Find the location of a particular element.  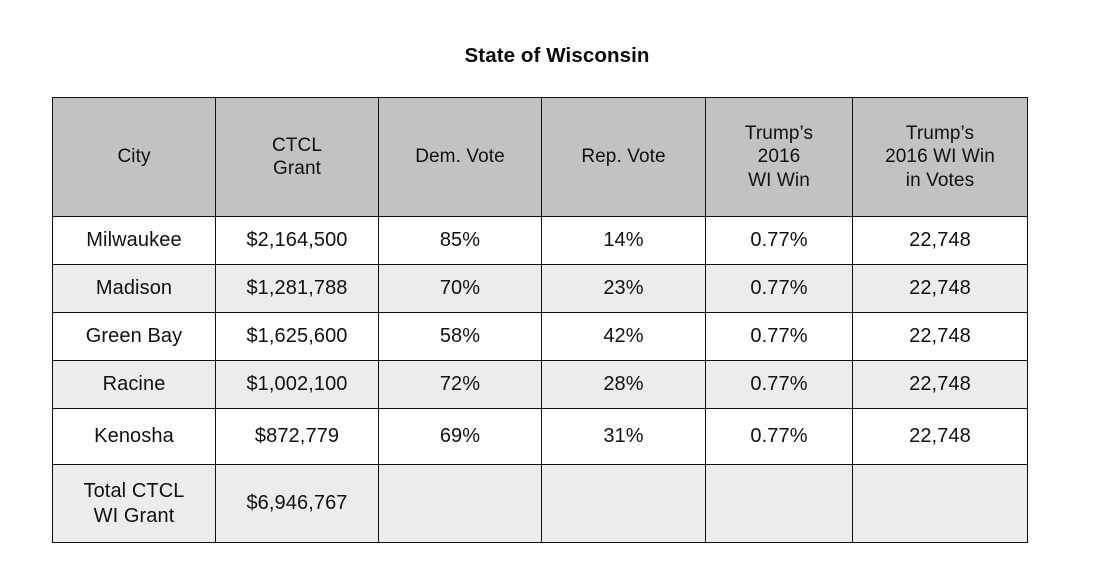

column-header-rep-vote: Rep. Vote is located at coordinates (623, 157).